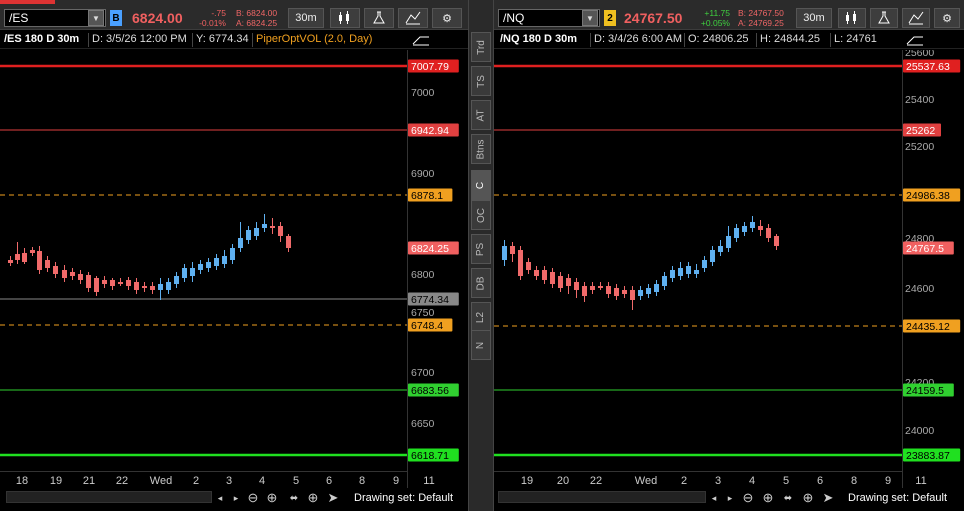  What do you see at coordinates (855, 39) in the screenshot?
I see `low-value: L: 24761` at bounding box center [855, 39].